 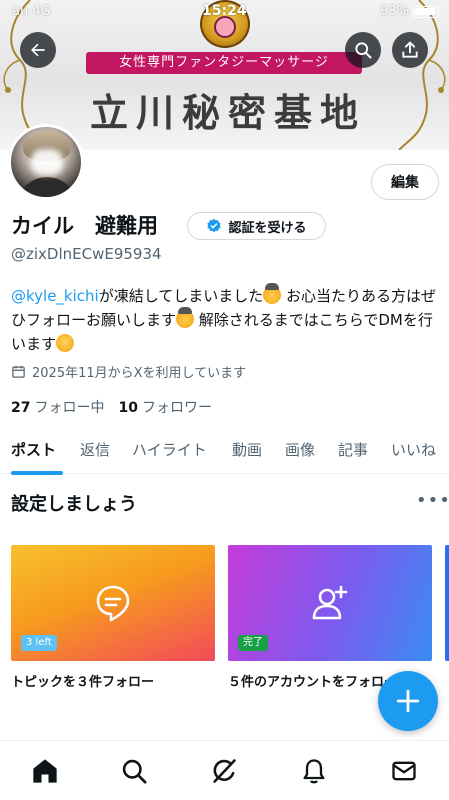 What do you see at coordinates (55, 296) in the screenshot?
I see `bio-mention-link: @kyle_kichi` at bounding box center [55, 296].